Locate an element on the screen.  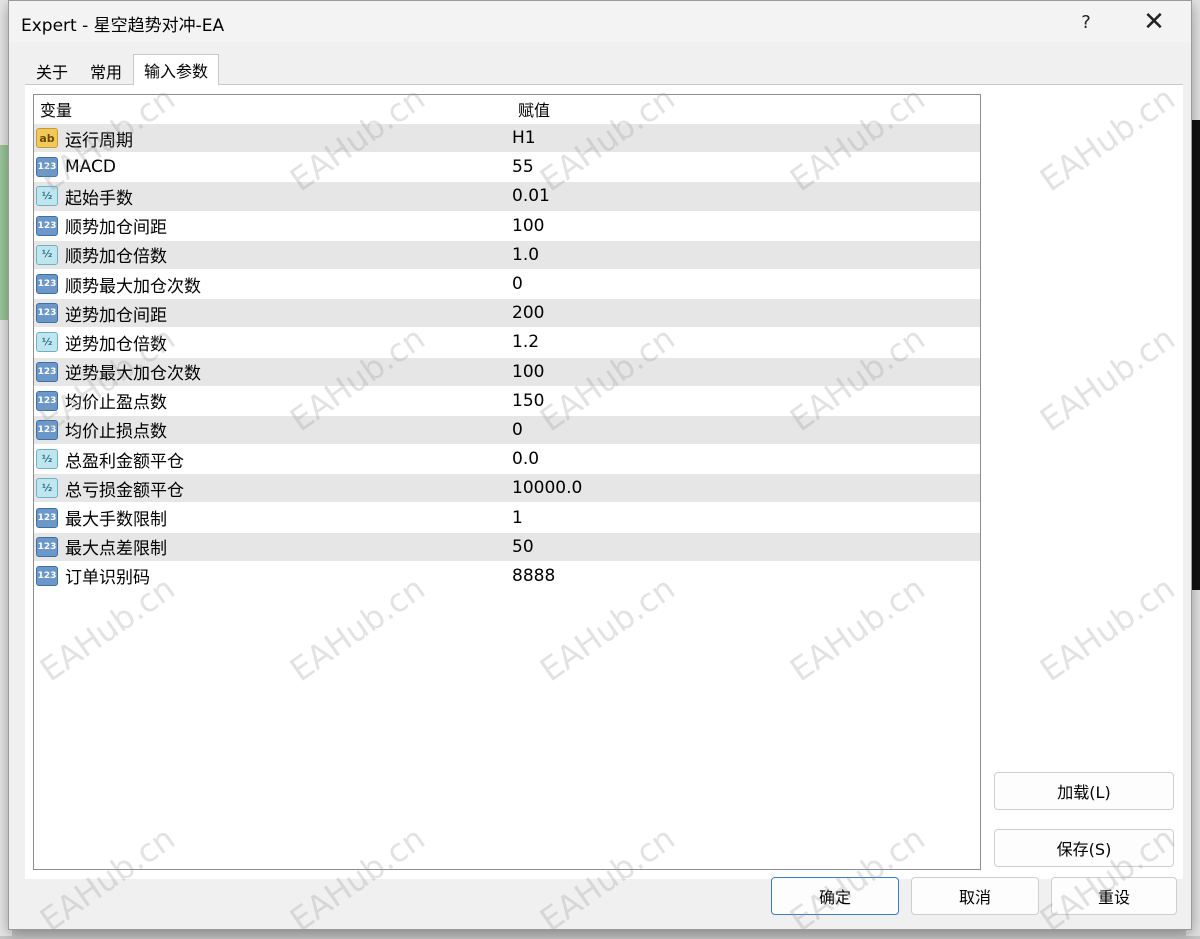
variable-cell: ½ 起始手数 is located at coordinates (271, 196).